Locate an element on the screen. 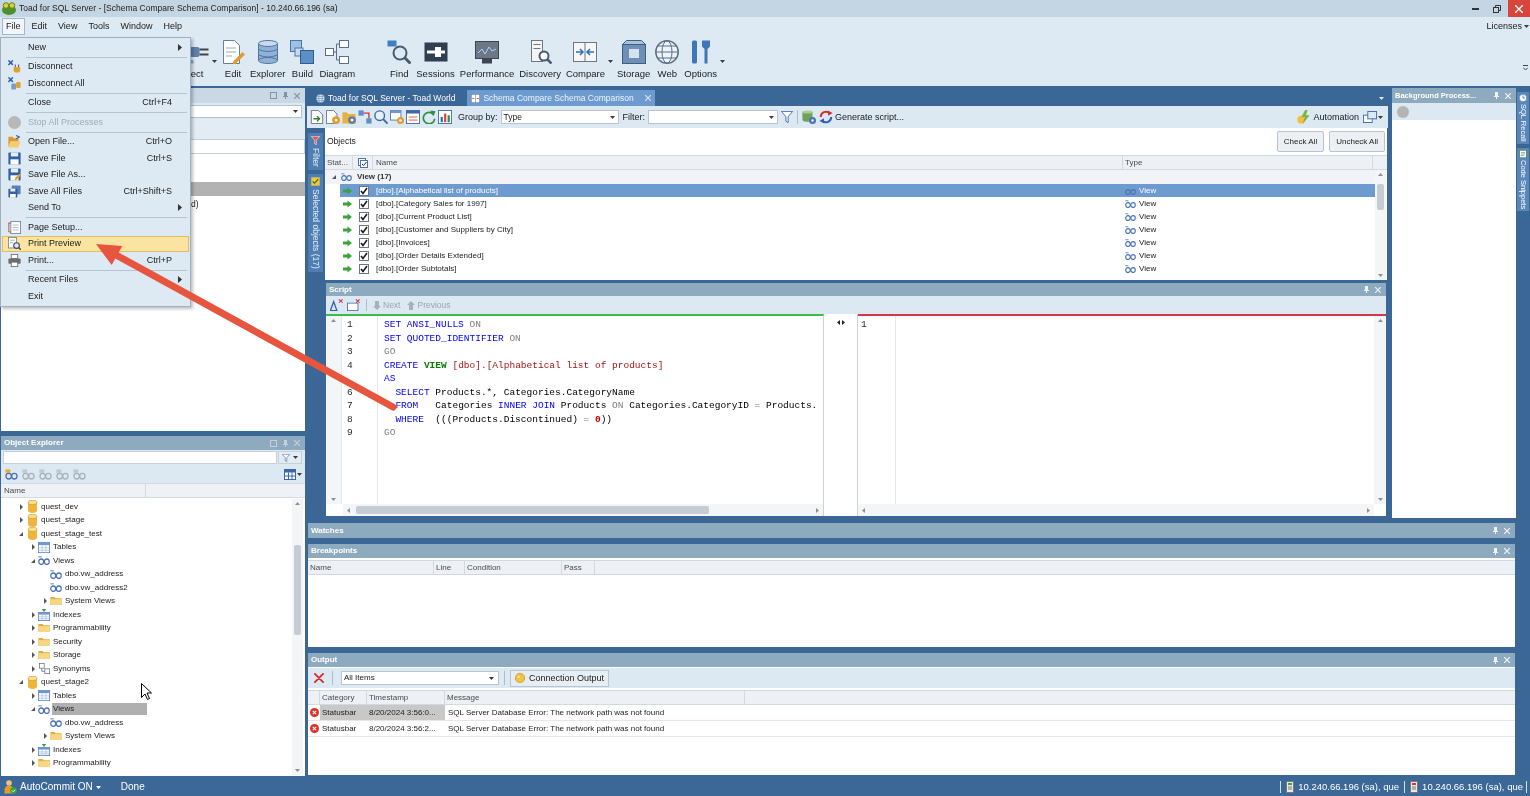 The height and width of the screenshot is (796, 1530). dropdown-field is located at coordinates (246, 111).